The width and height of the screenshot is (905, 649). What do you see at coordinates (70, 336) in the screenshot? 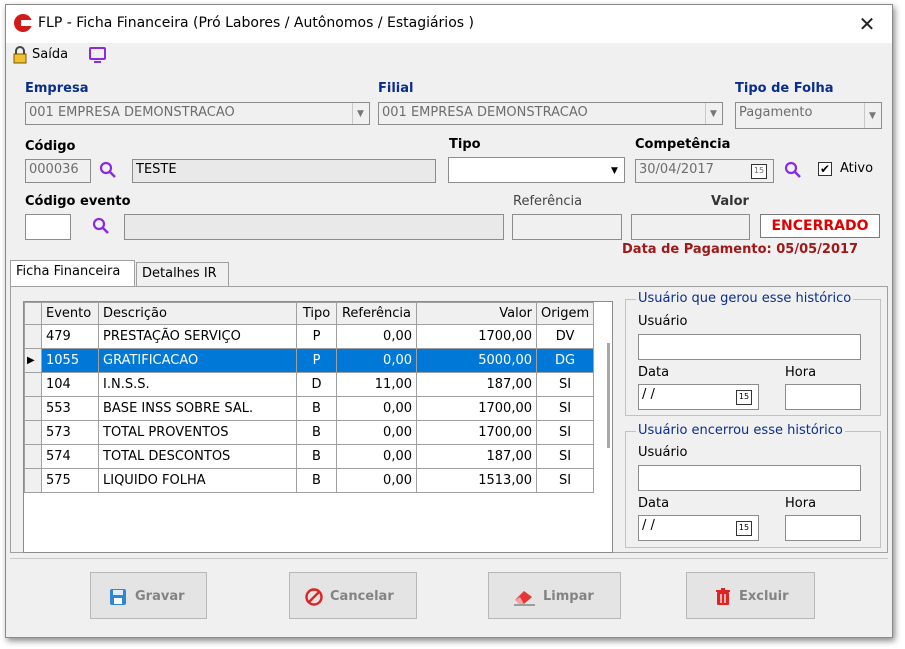
I see `table-cell: 479` at bounding box center [70, 336].